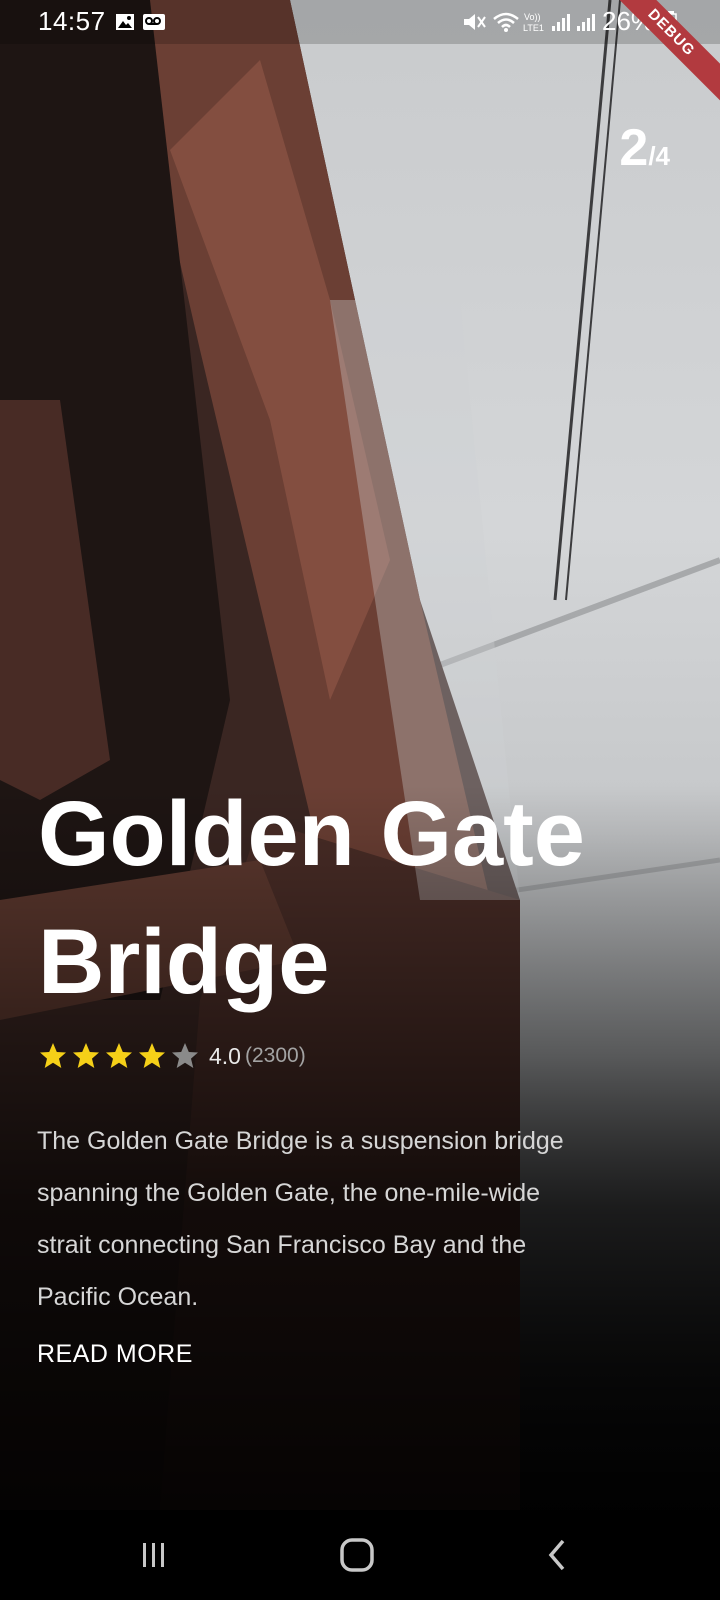 Image resolution: width=720 pixels, height=1600 pixels. What do you see at coordinates (360, 22) in the screenshot?
I see `status-bar: 14:57 Vo)) LTE1 26%` at bounding box center [360, 22].